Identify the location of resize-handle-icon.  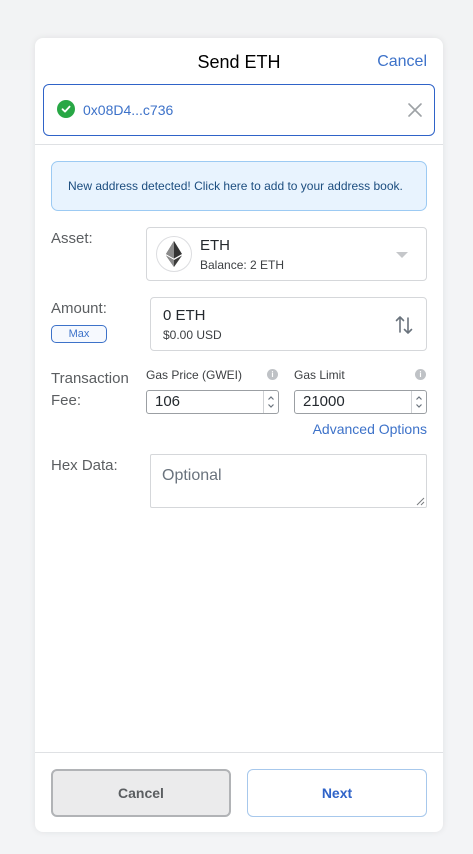
(420, 501).